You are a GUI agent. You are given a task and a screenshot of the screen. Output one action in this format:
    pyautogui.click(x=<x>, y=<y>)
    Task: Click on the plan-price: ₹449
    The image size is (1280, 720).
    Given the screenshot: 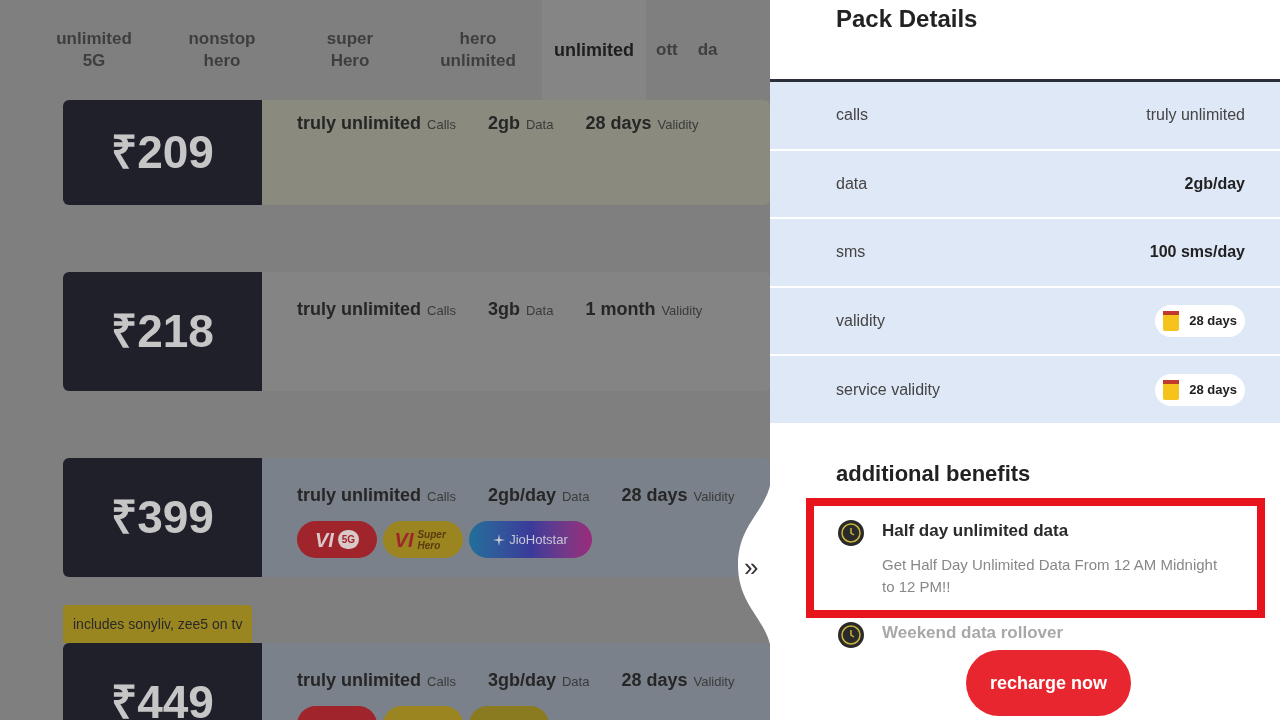 What is the action you would take?
    pyautogui.click(x=162, y=697)
    